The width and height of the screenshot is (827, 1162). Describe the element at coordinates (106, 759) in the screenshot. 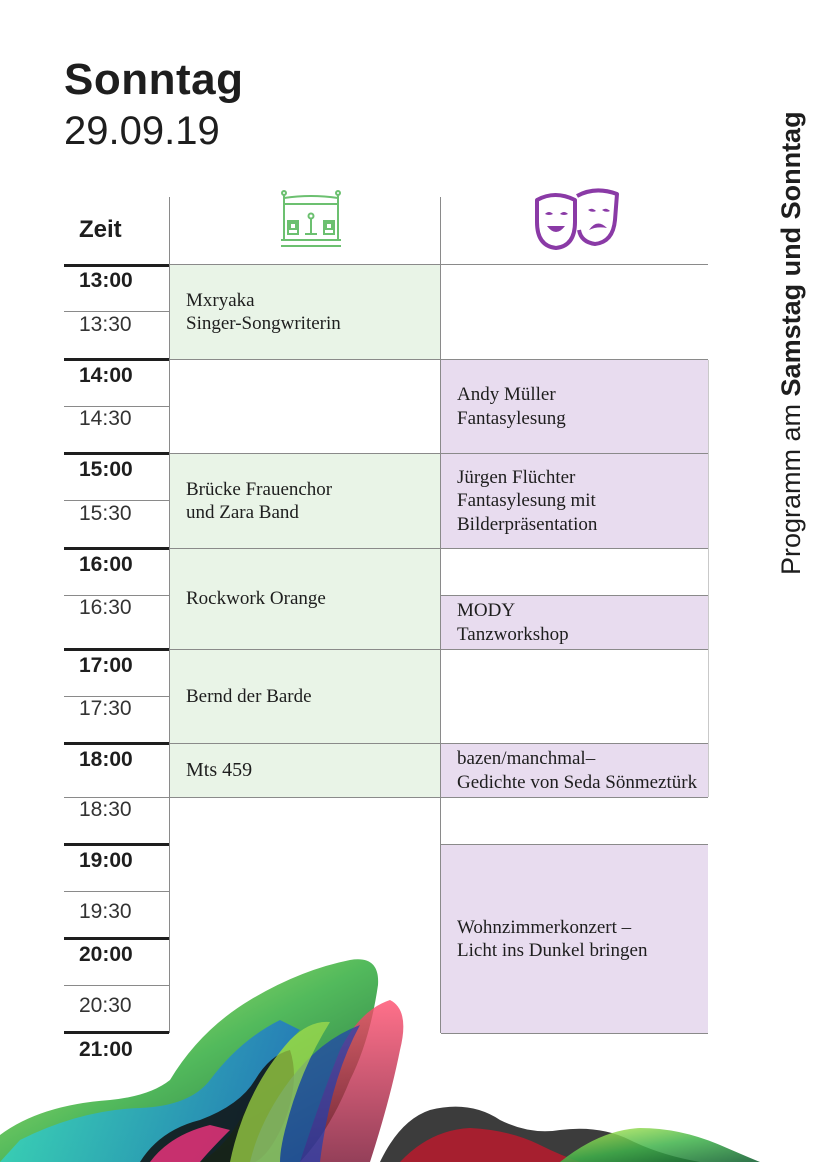

I see `time-label: 18:00` at that location.